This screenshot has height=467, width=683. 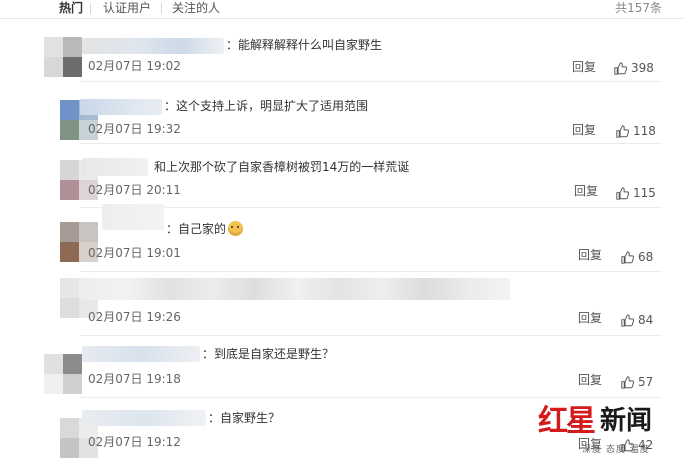 I want to click on red-star-news-watermark: 红星 新闻 深度 态度 温度, so click(x=608, y=430).